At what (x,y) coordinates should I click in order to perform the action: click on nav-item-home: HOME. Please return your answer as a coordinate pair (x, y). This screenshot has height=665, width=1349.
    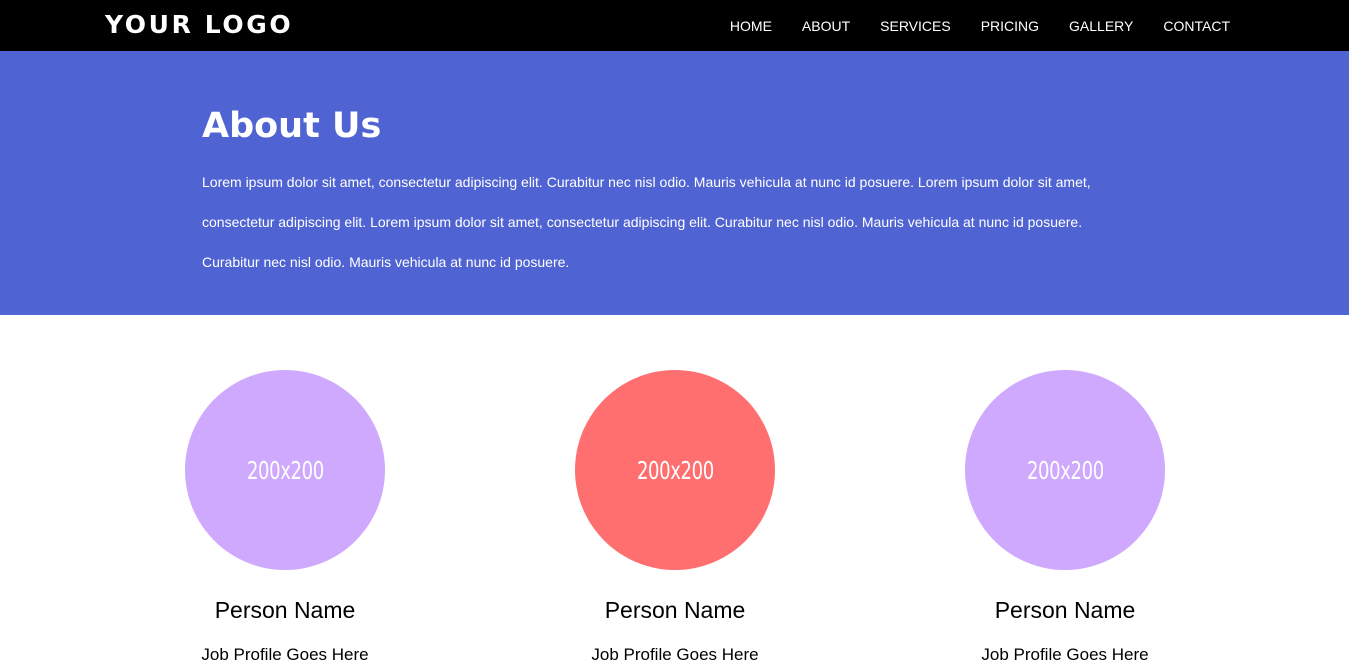
    Looking at the image, I should click on (751, 26).